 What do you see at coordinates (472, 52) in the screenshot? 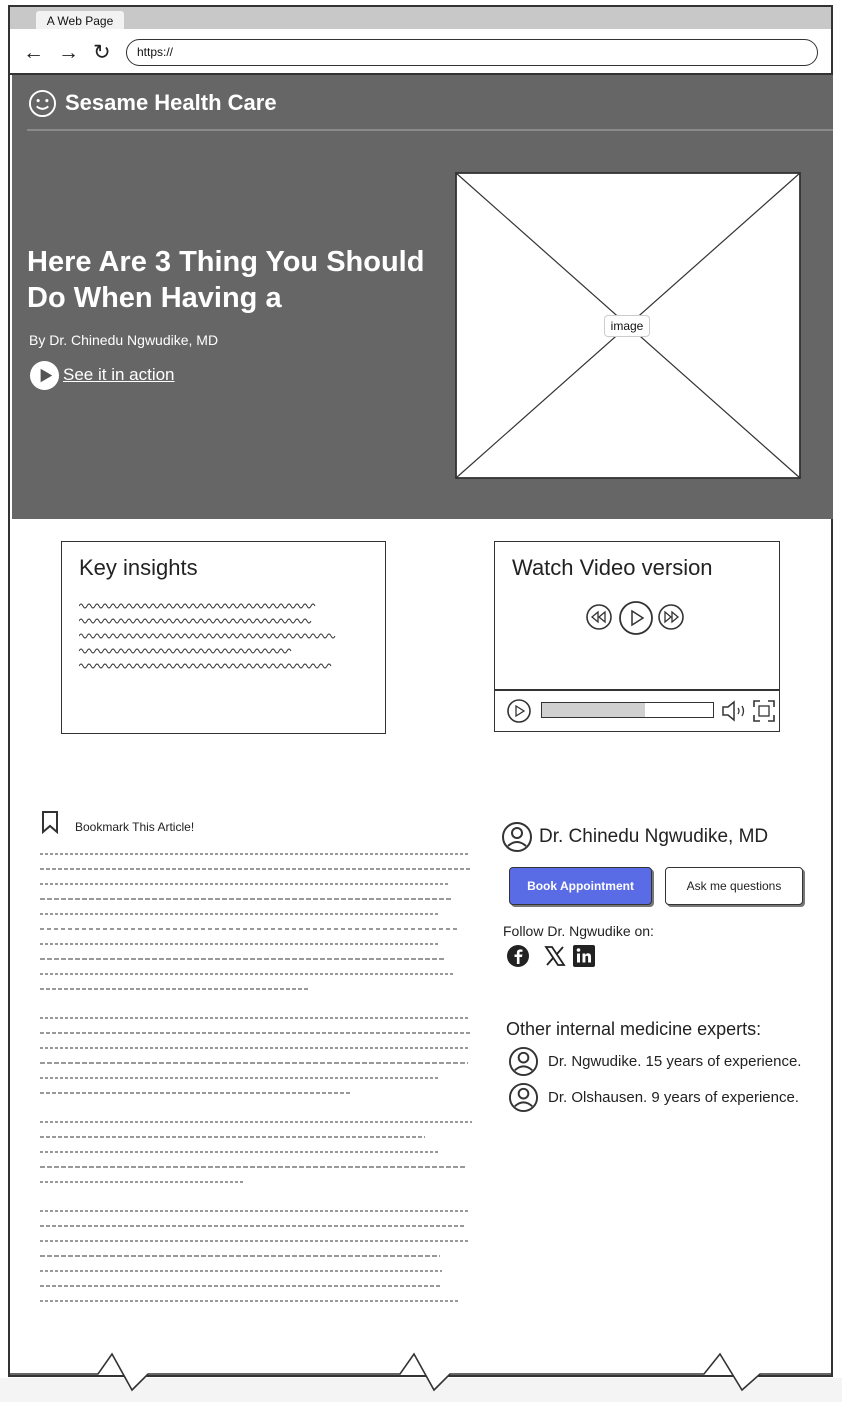
I see `address-bar: https://` at bounding box center [472, 52].